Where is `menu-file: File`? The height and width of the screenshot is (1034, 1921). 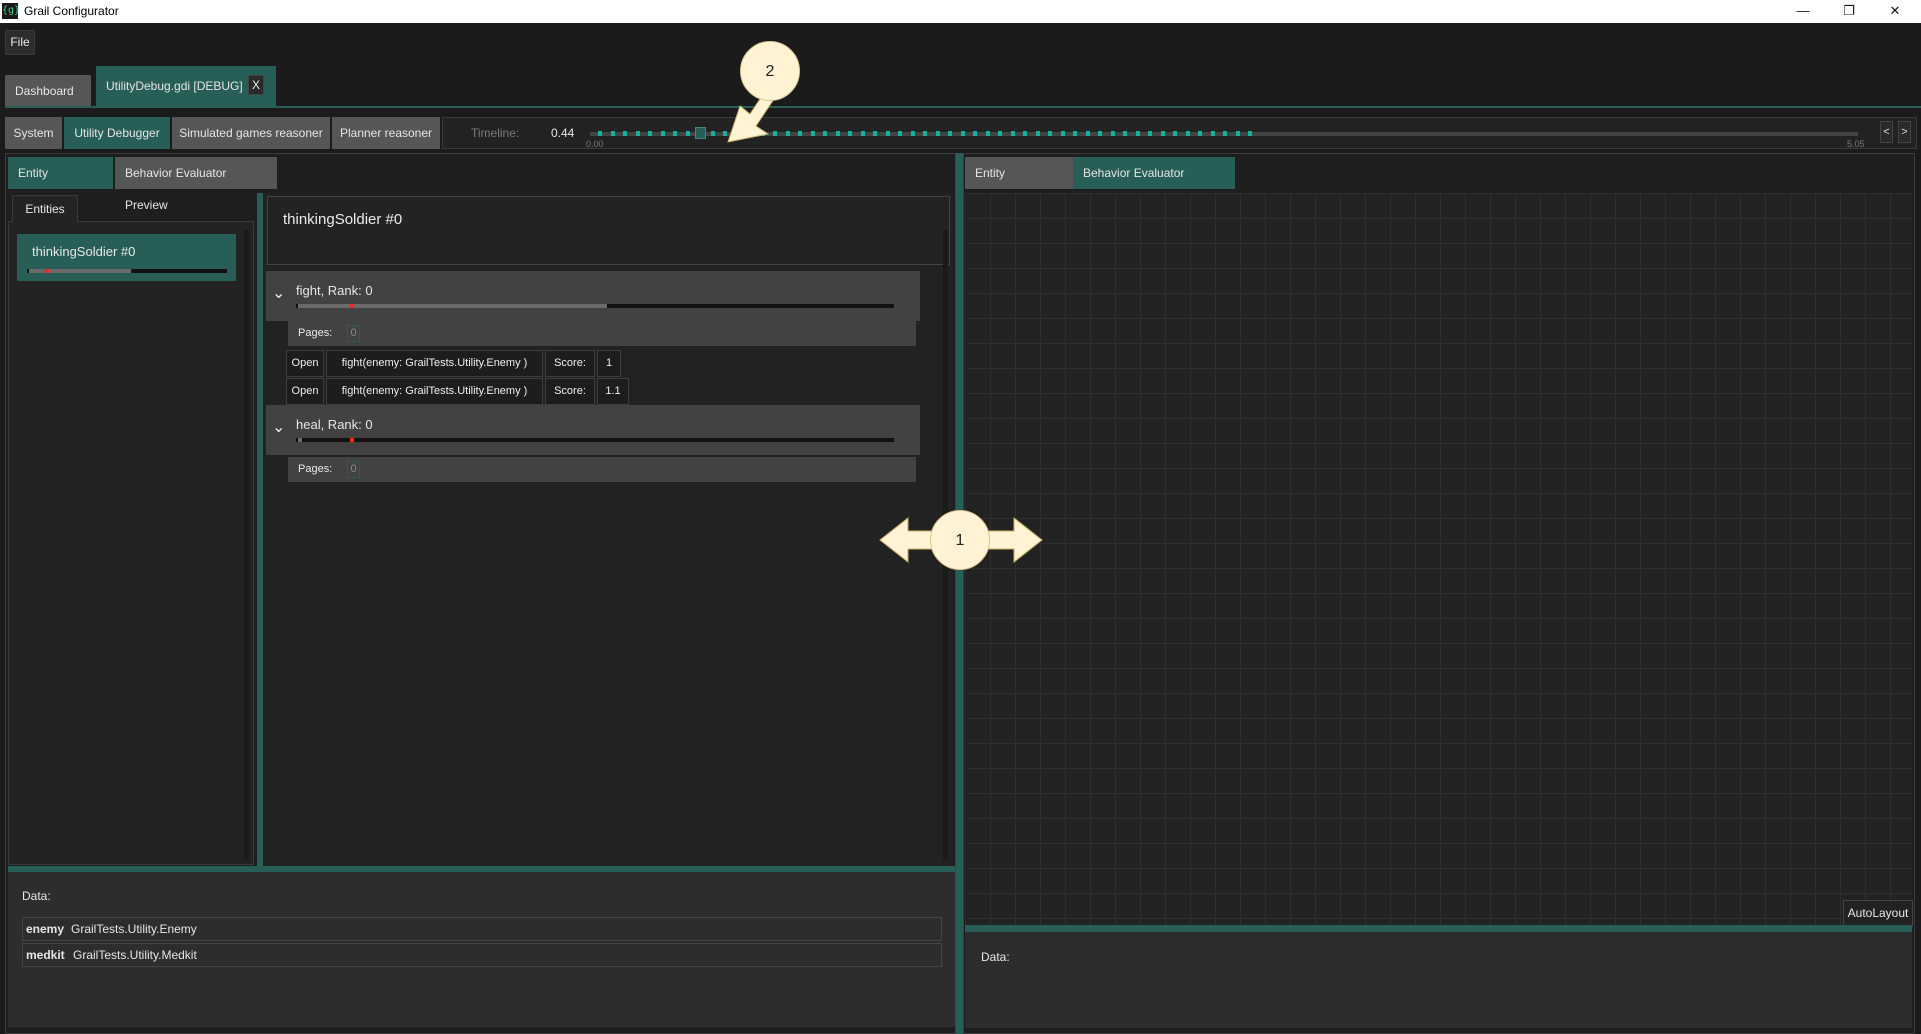 menu-file: File is located at coordinates (20, 42).